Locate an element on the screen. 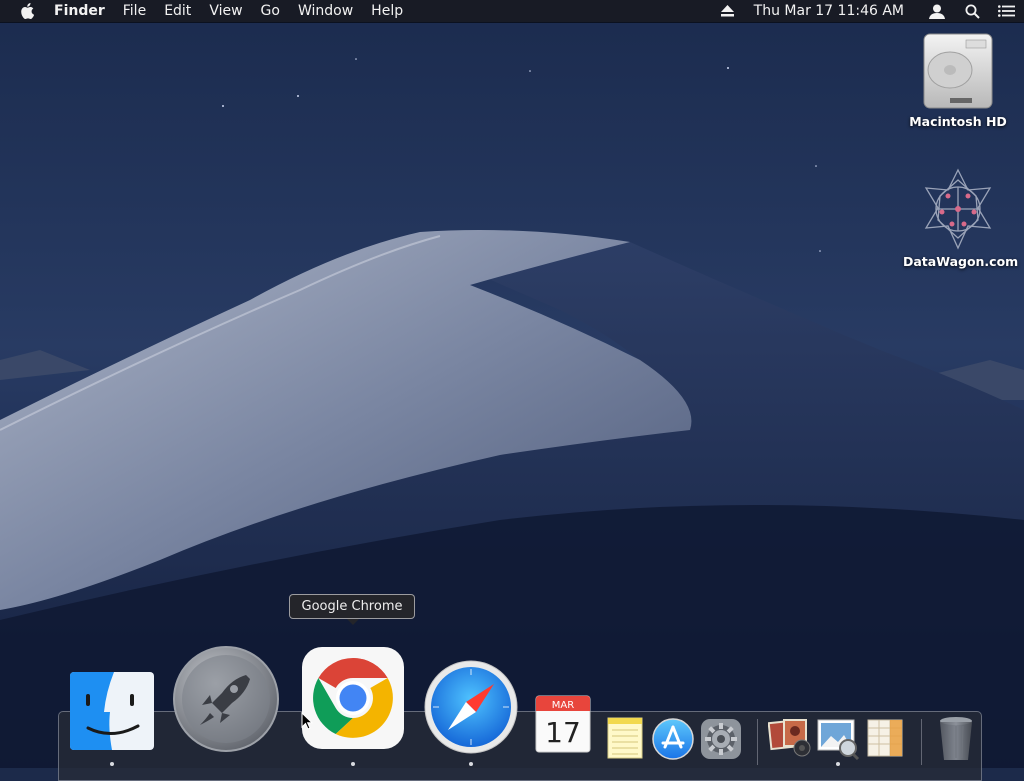 Image resolution: width=1024 pixels, height=781 pixels. dock-item-app-store is located at coordinates (673, 741).